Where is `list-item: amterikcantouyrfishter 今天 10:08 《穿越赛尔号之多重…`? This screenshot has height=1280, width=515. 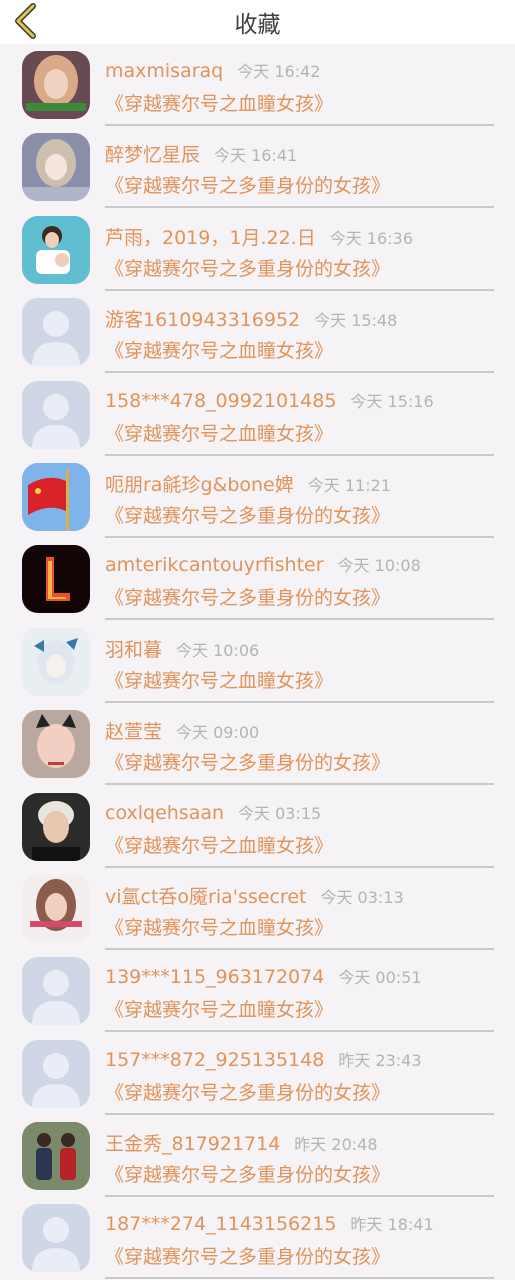
list-item: amterikcantouyrfishter 今天 10:08 《穿越赛尔号之多重… is located at coordinates (257, 579).